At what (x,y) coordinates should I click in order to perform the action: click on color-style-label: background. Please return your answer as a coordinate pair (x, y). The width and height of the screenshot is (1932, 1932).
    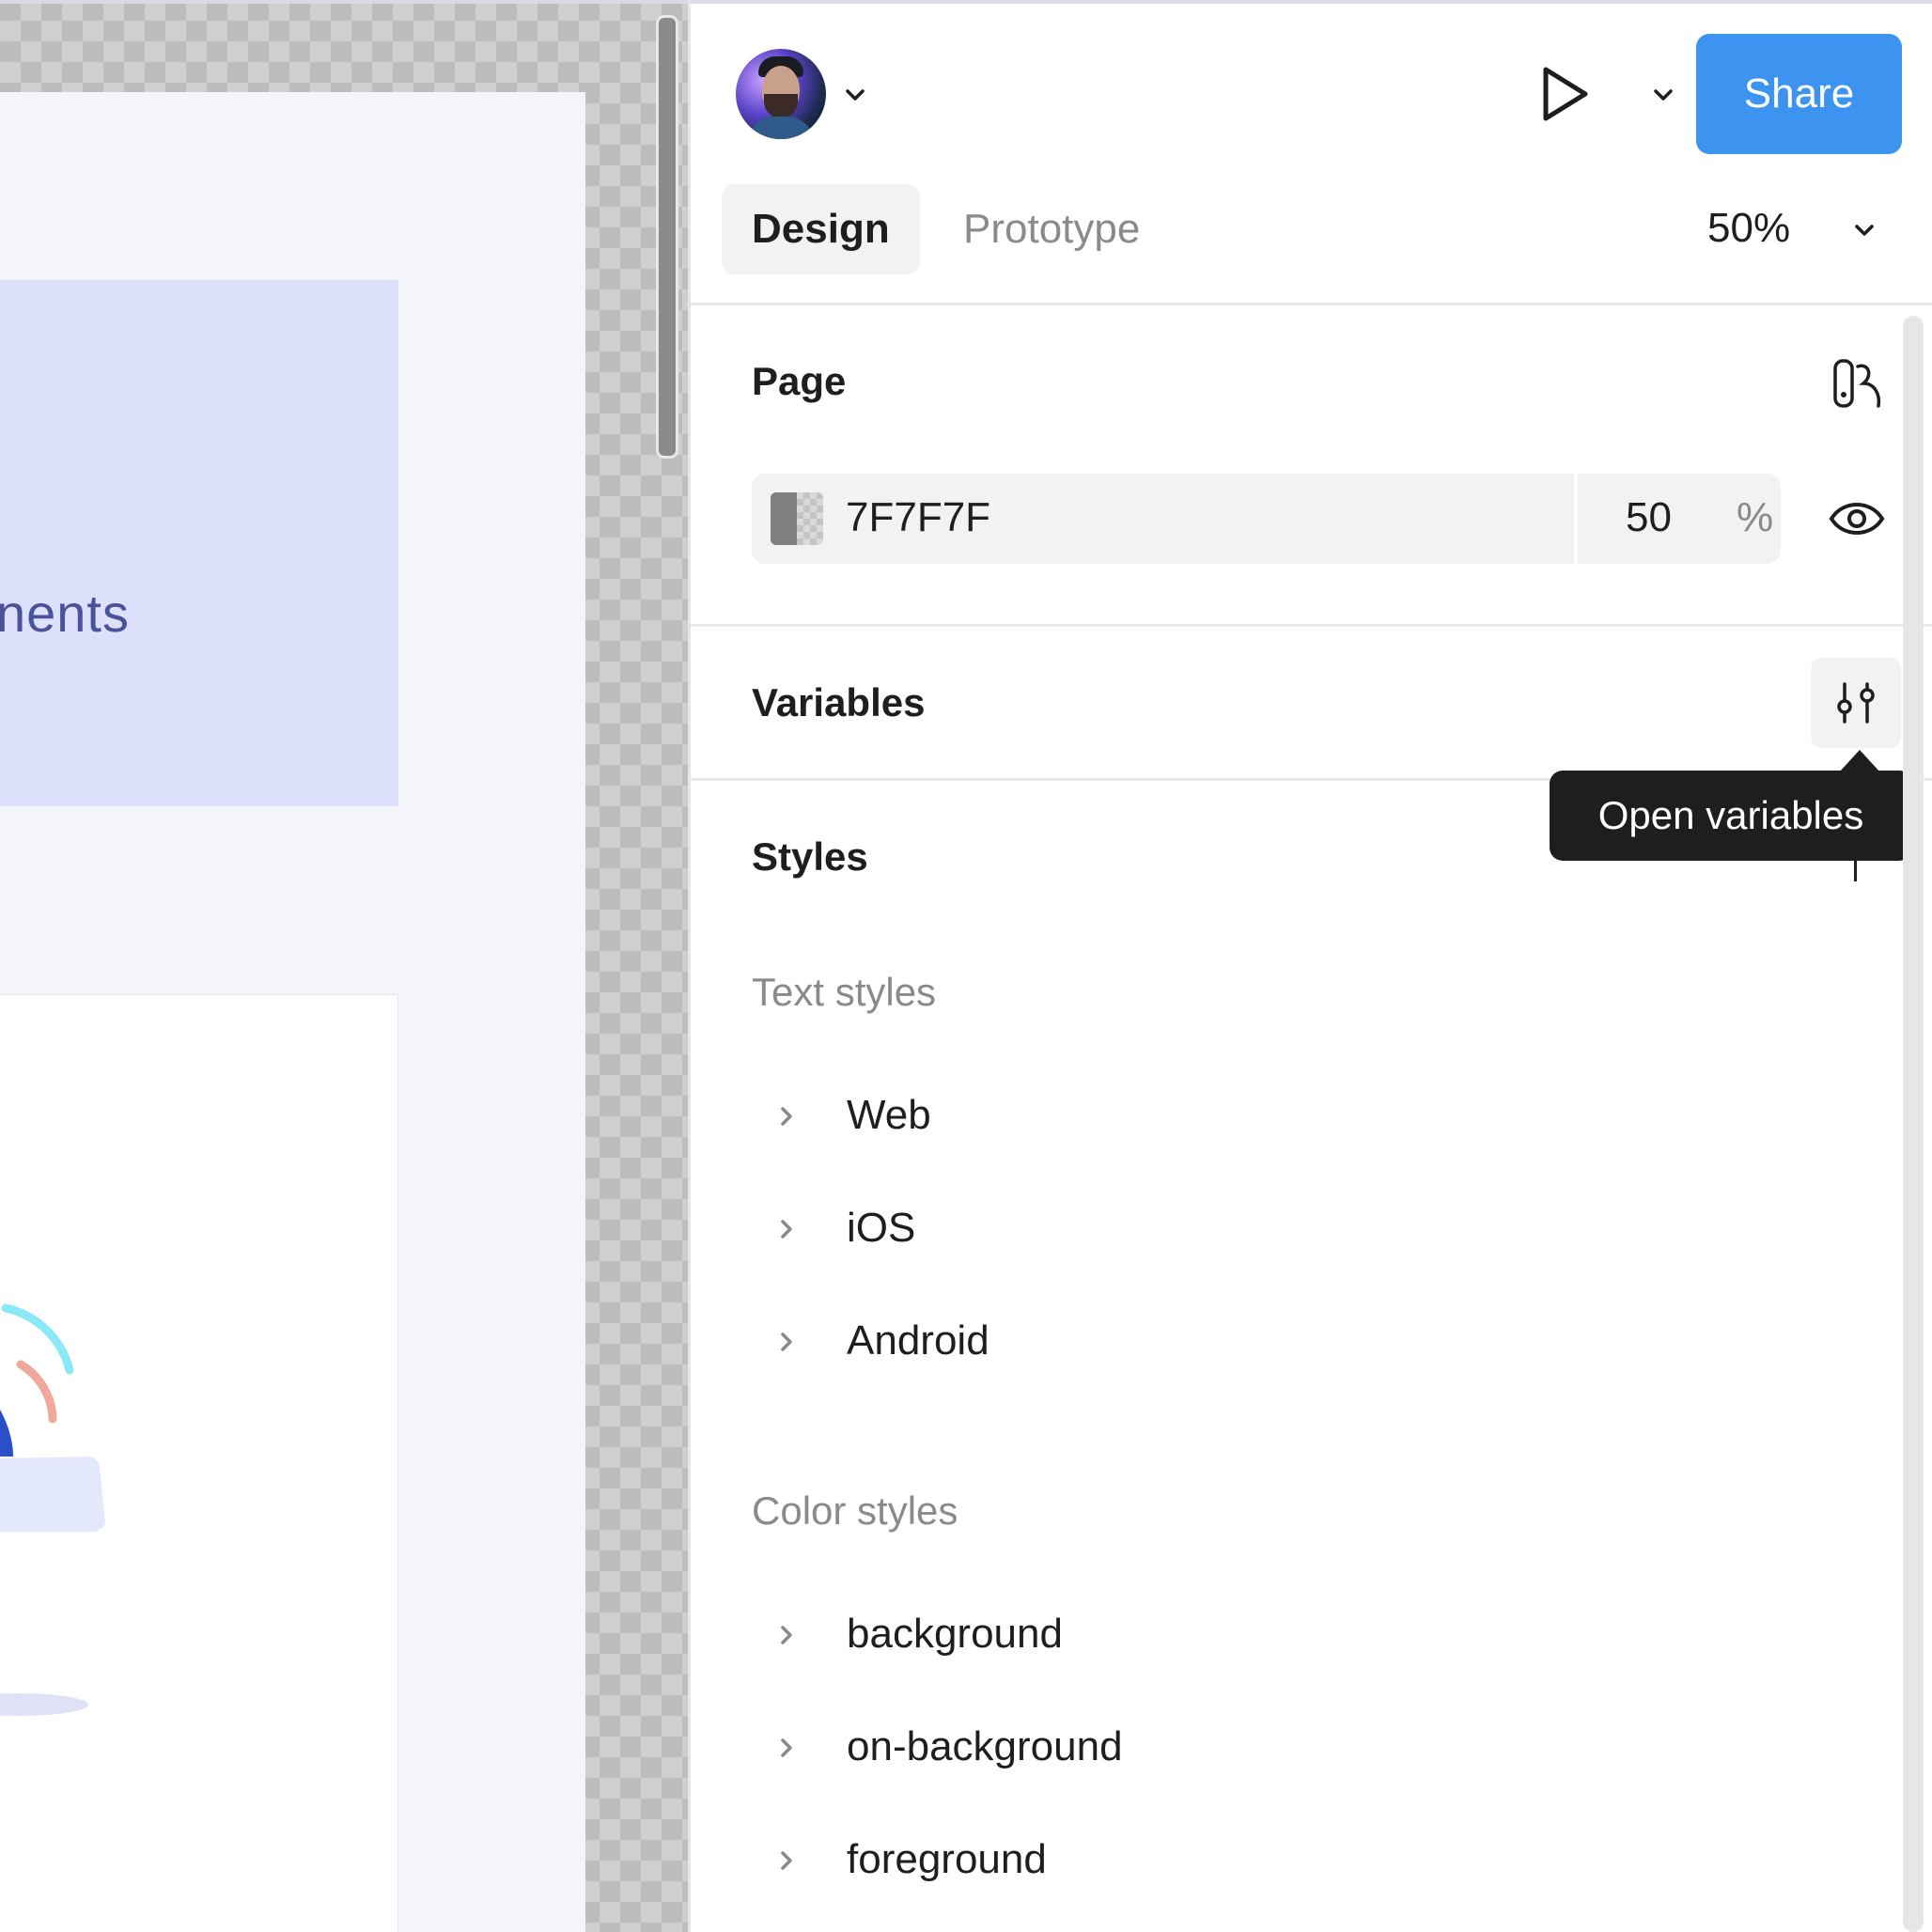
    Looking at the image, I should click on (955, 1634).